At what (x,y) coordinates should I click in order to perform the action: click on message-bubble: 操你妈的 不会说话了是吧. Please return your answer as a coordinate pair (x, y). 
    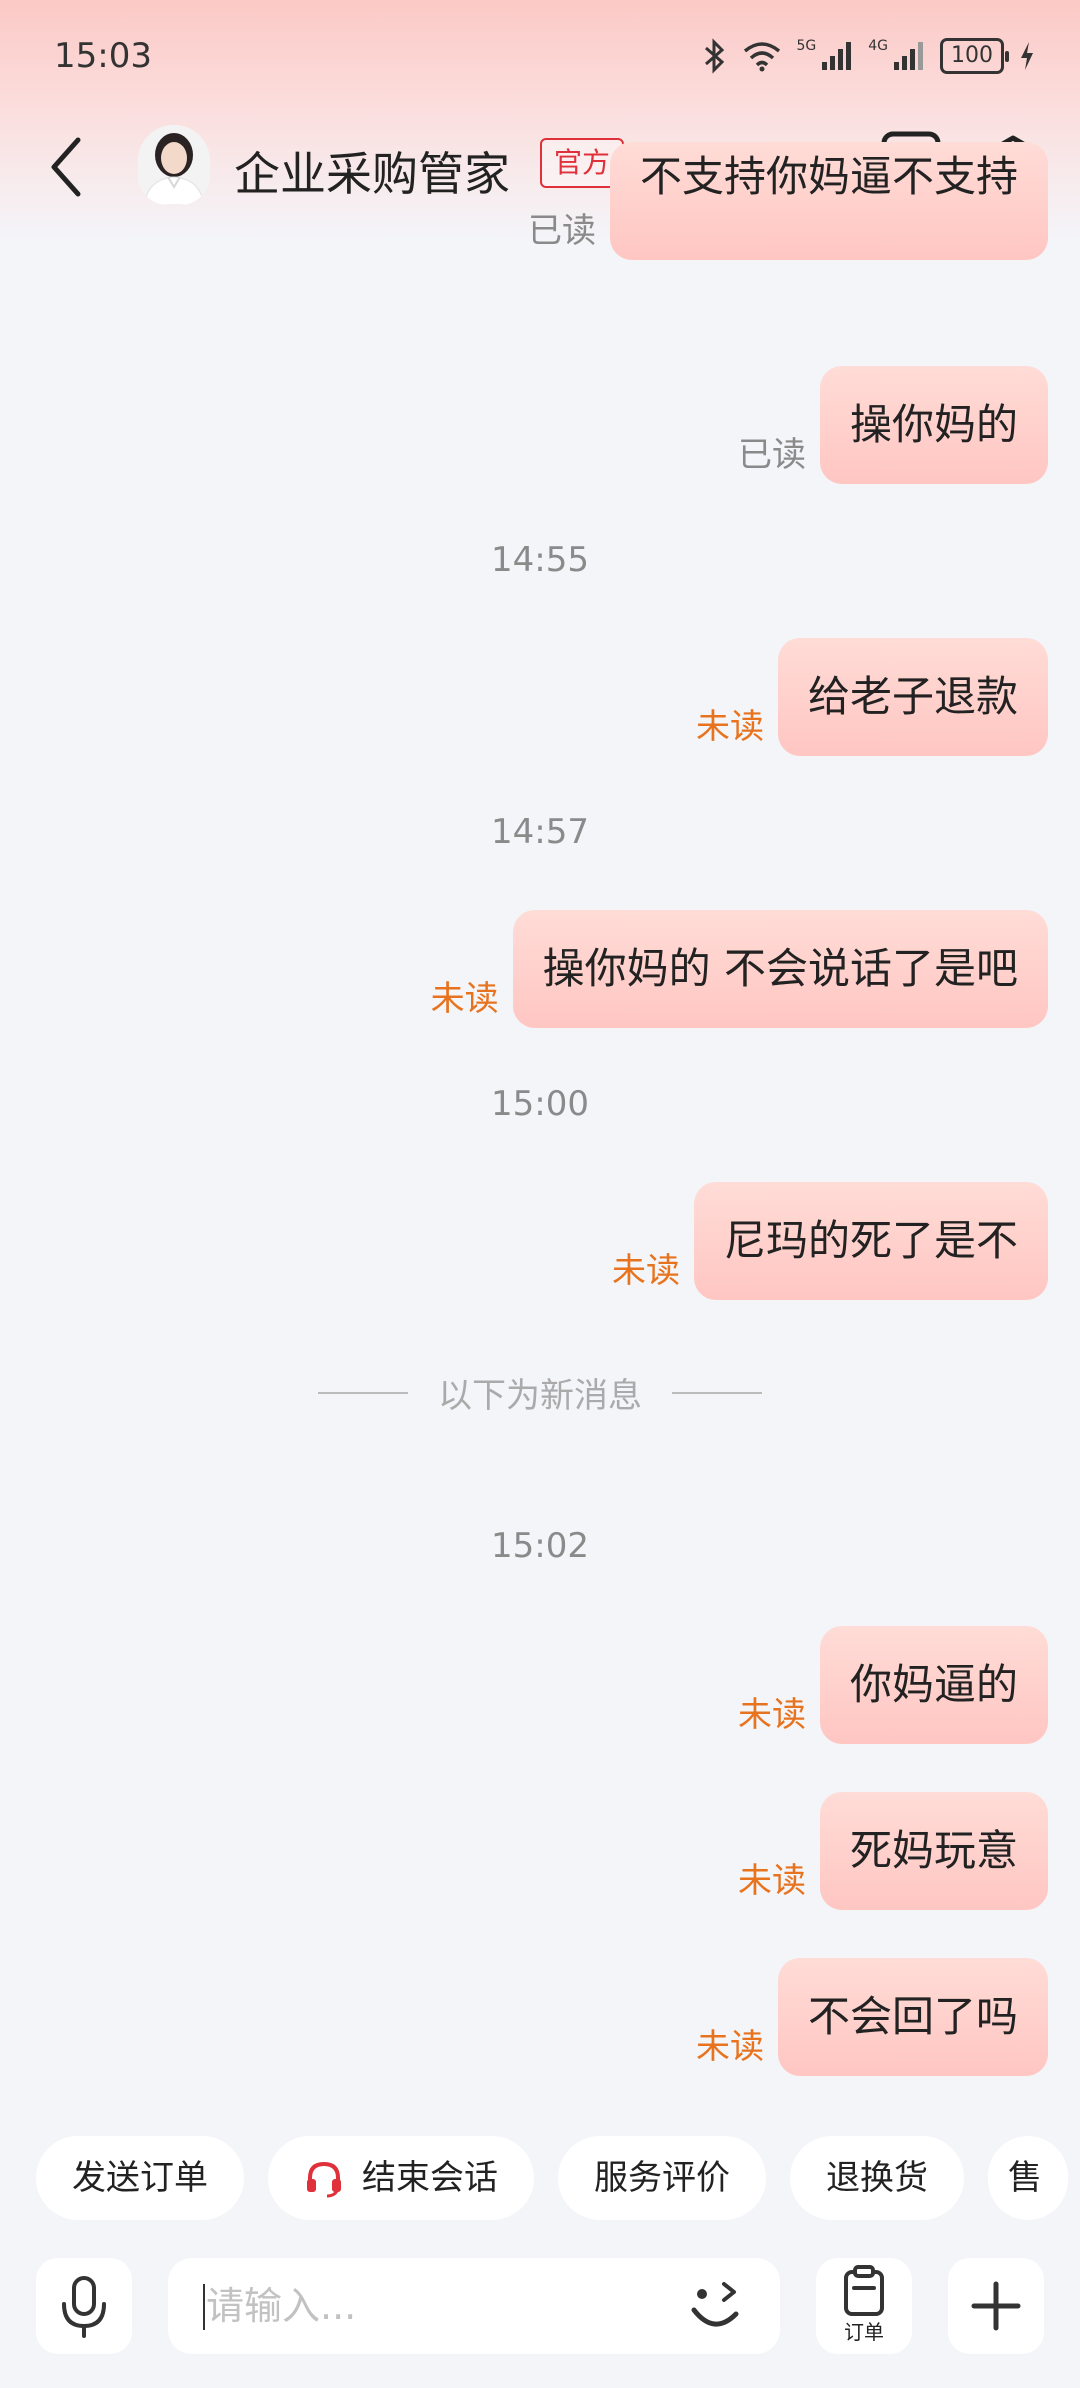
    Looking at the image, I should click on (780, 969).